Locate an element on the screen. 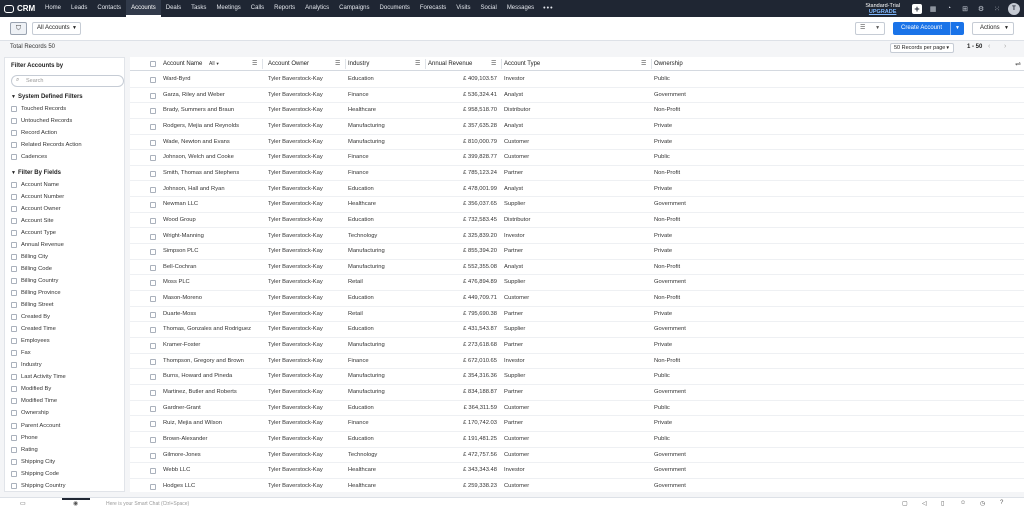 The image size is (1024, 510). nav-tab-visits: Visits is located at coordinates (463, 8).